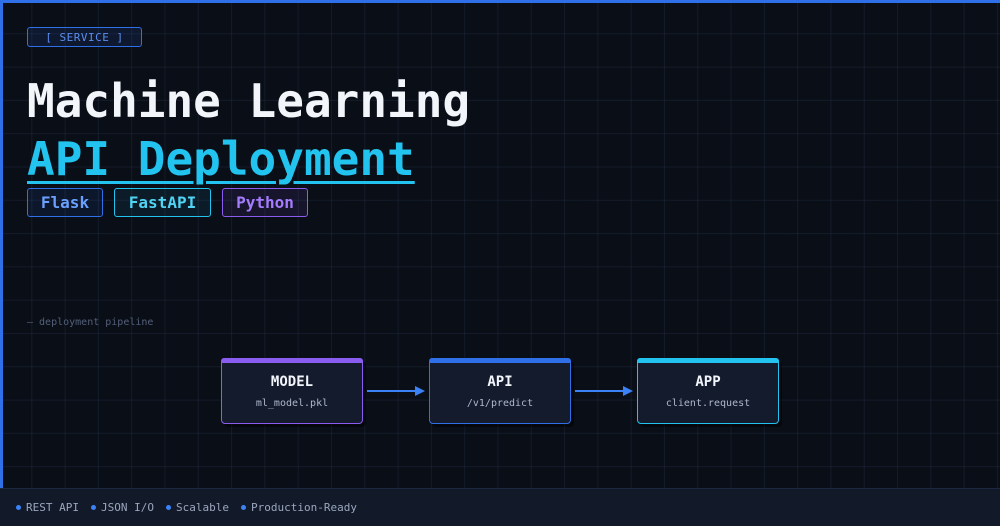 This screenshot has width=1000, height=526. What do you see at coordinates (127, 507) in the screenshot?
I see `footer-item-label: JSON I/O` at bounding box center [127, 507].